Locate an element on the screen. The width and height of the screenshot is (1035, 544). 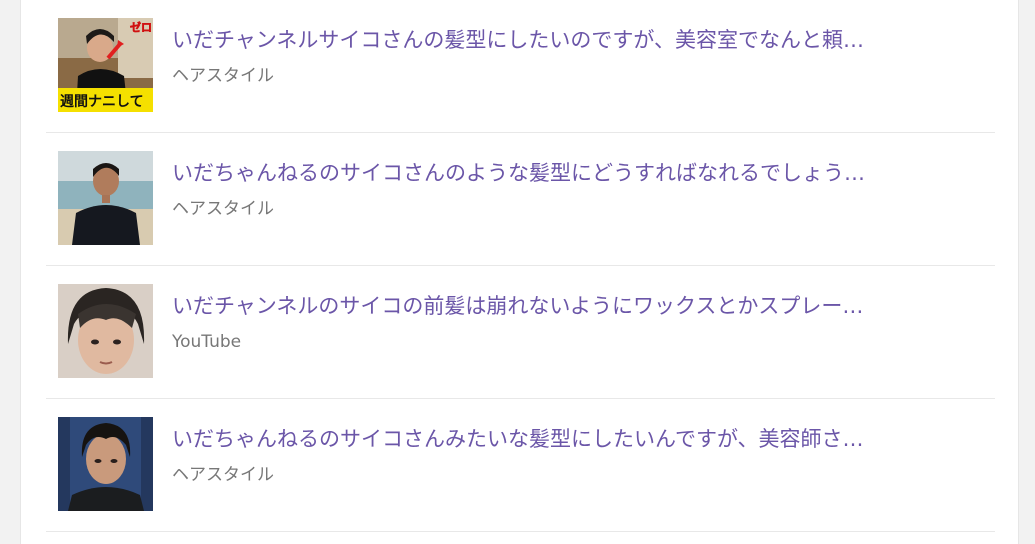
question-category: YouTube is located at coordinates (206, 342).